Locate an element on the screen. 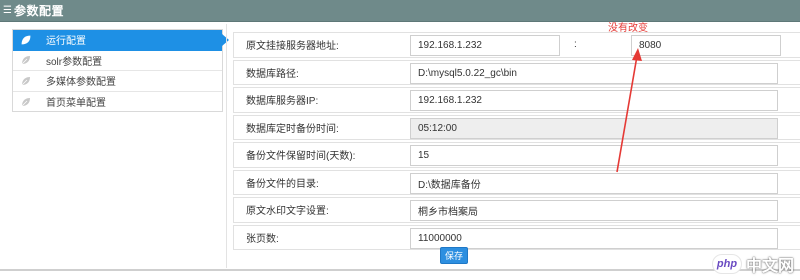 This screenshot has width=800, height=280. site-watermark: php 中文网 is located at coordinates (752, 264).